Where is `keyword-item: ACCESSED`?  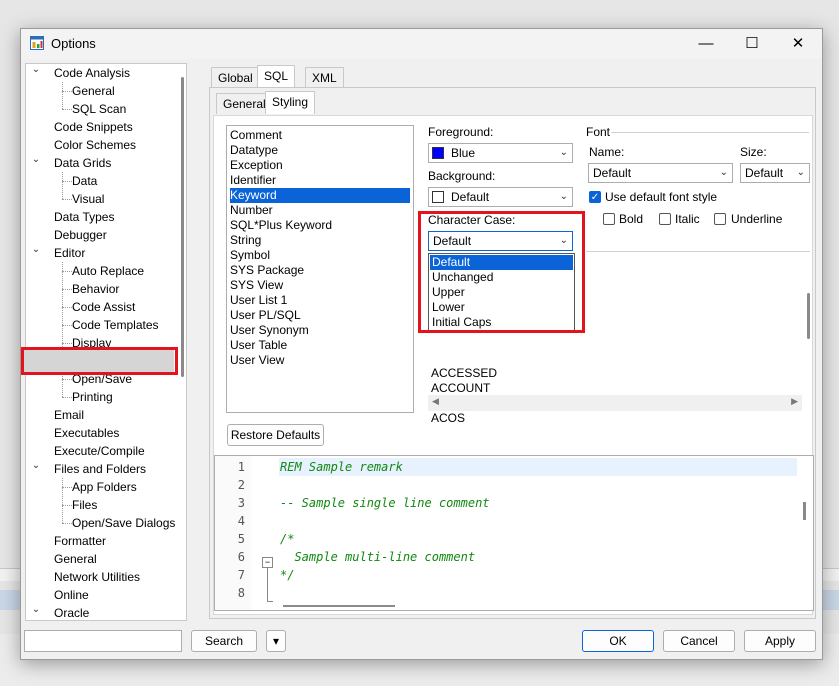
keyword-item: ACCESSED is located at coordinates (464, 373).